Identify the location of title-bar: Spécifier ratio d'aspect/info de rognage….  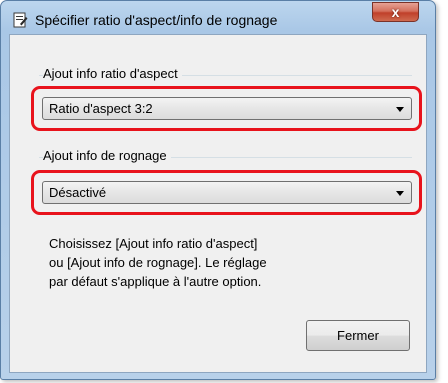
(218, 16).